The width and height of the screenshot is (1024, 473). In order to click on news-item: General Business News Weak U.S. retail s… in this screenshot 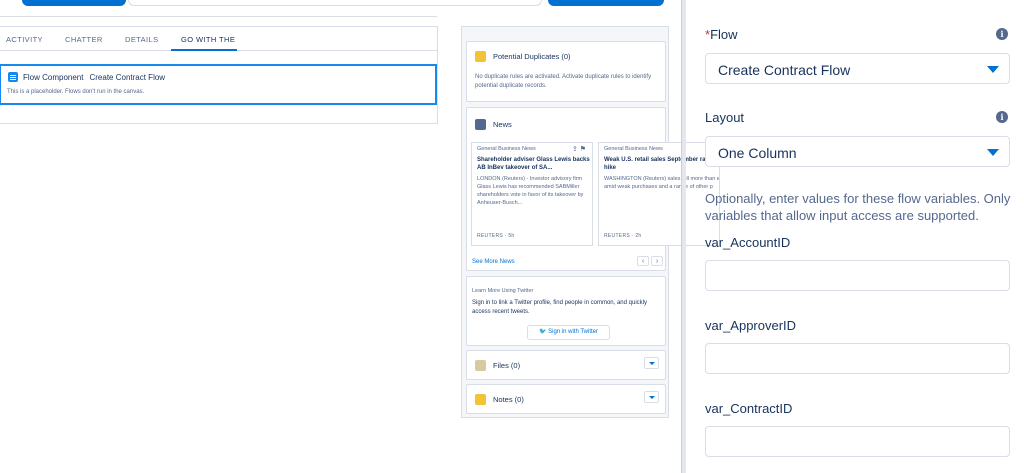, I will do `click(659, 194)`.